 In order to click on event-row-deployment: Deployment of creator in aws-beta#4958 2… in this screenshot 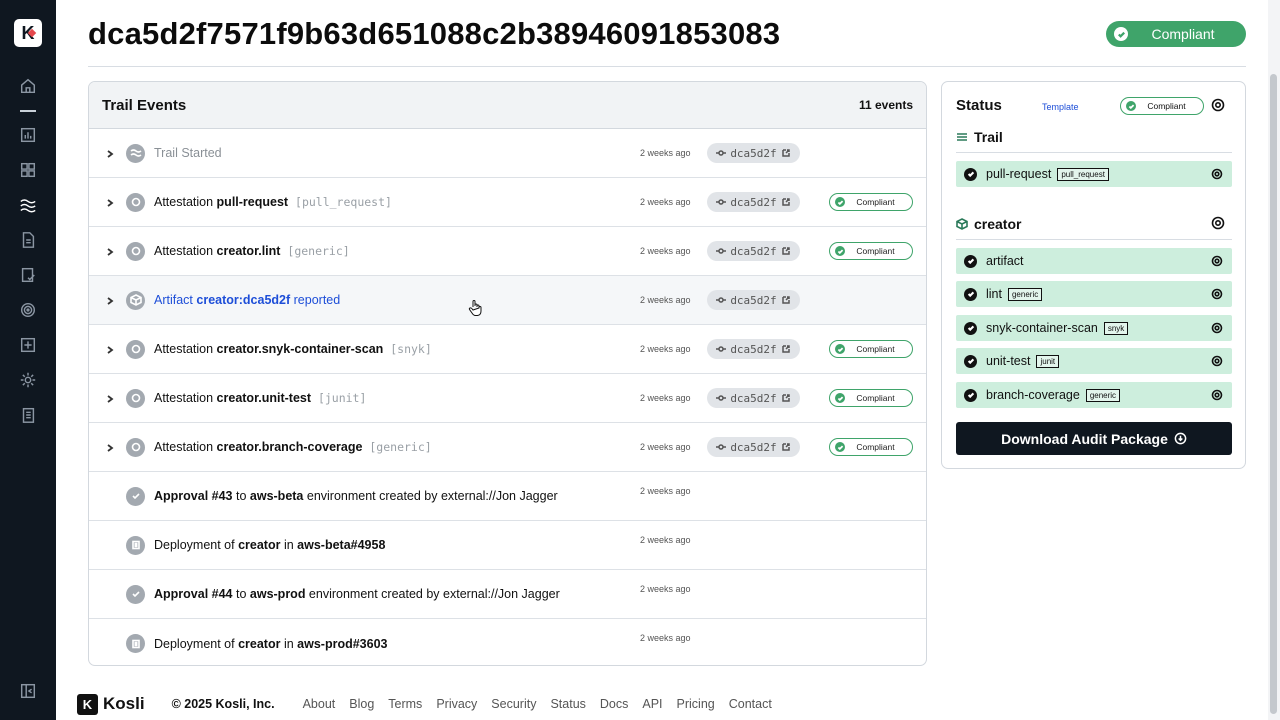, I will do `click(507, 545)`.